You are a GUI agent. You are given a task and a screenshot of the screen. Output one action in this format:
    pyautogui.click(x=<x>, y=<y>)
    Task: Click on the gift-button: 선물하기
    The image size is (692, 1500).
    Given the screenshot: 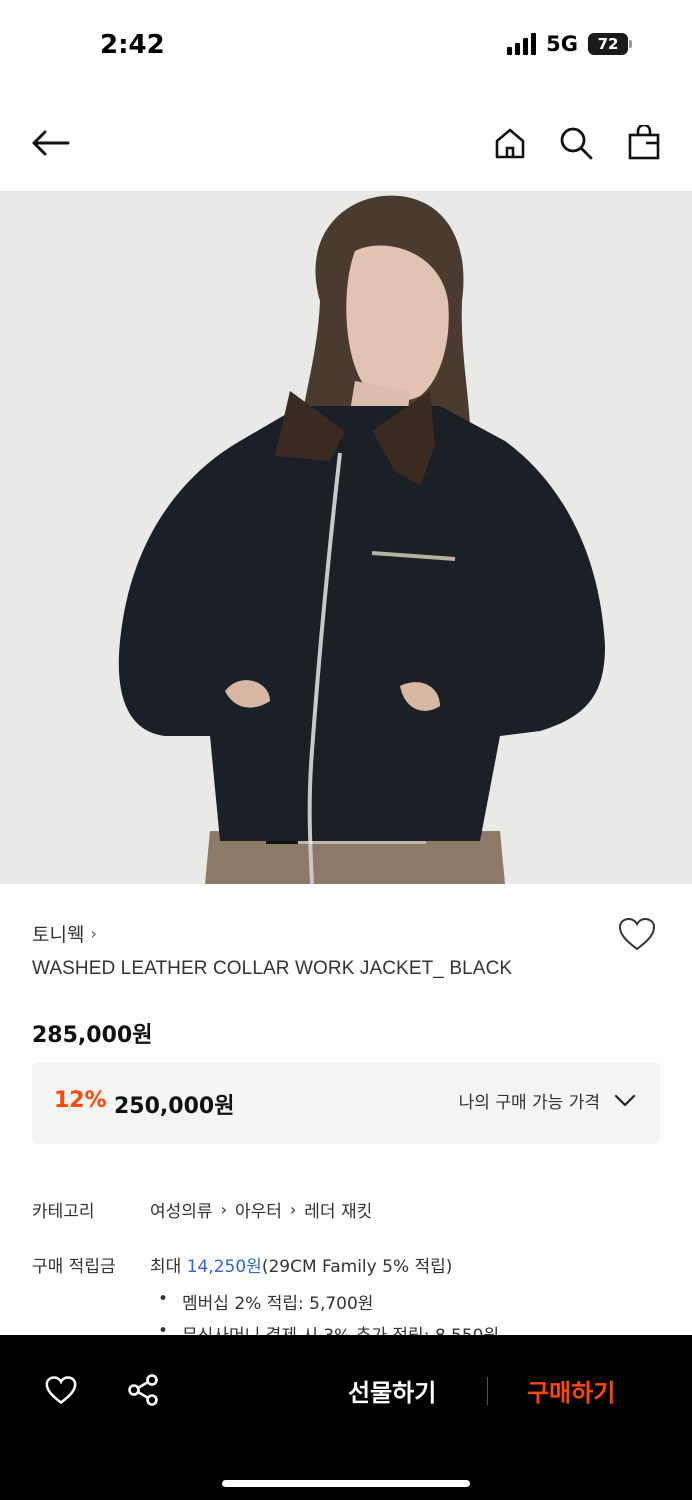 What is the action you would take?
    pyautogui.click(x=392, y=1390)
    